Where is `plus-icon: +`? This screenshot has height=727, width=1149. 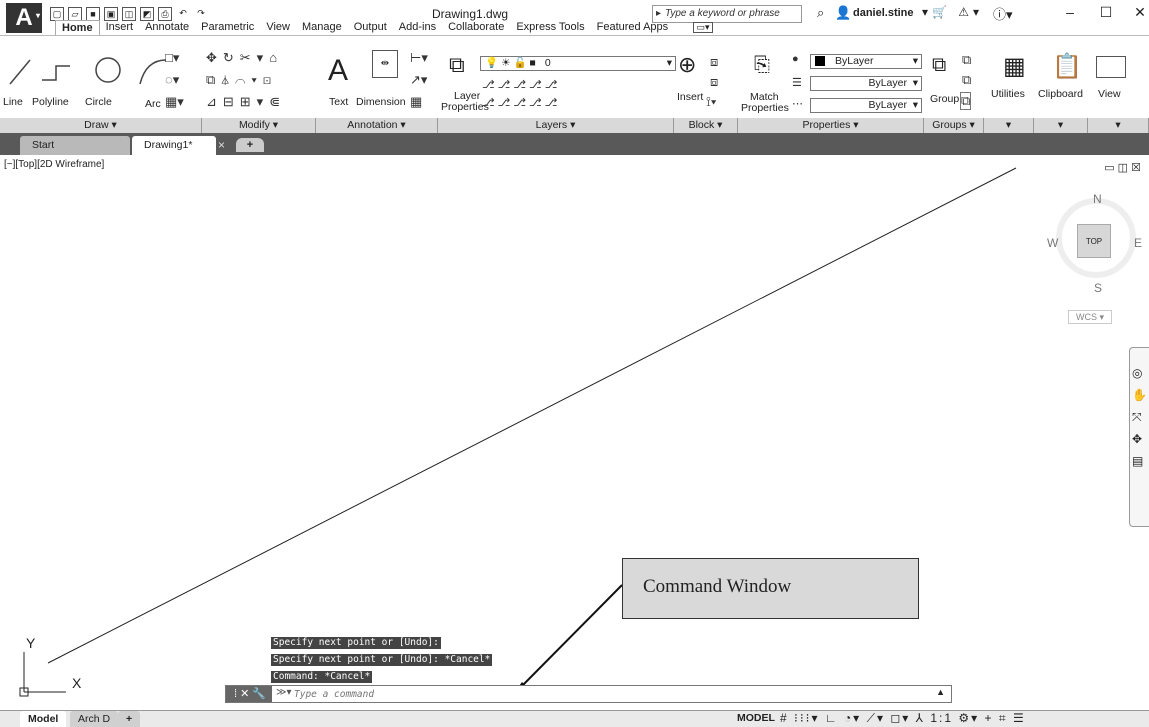
plus-icon: + is located at coordinates (989, 718).